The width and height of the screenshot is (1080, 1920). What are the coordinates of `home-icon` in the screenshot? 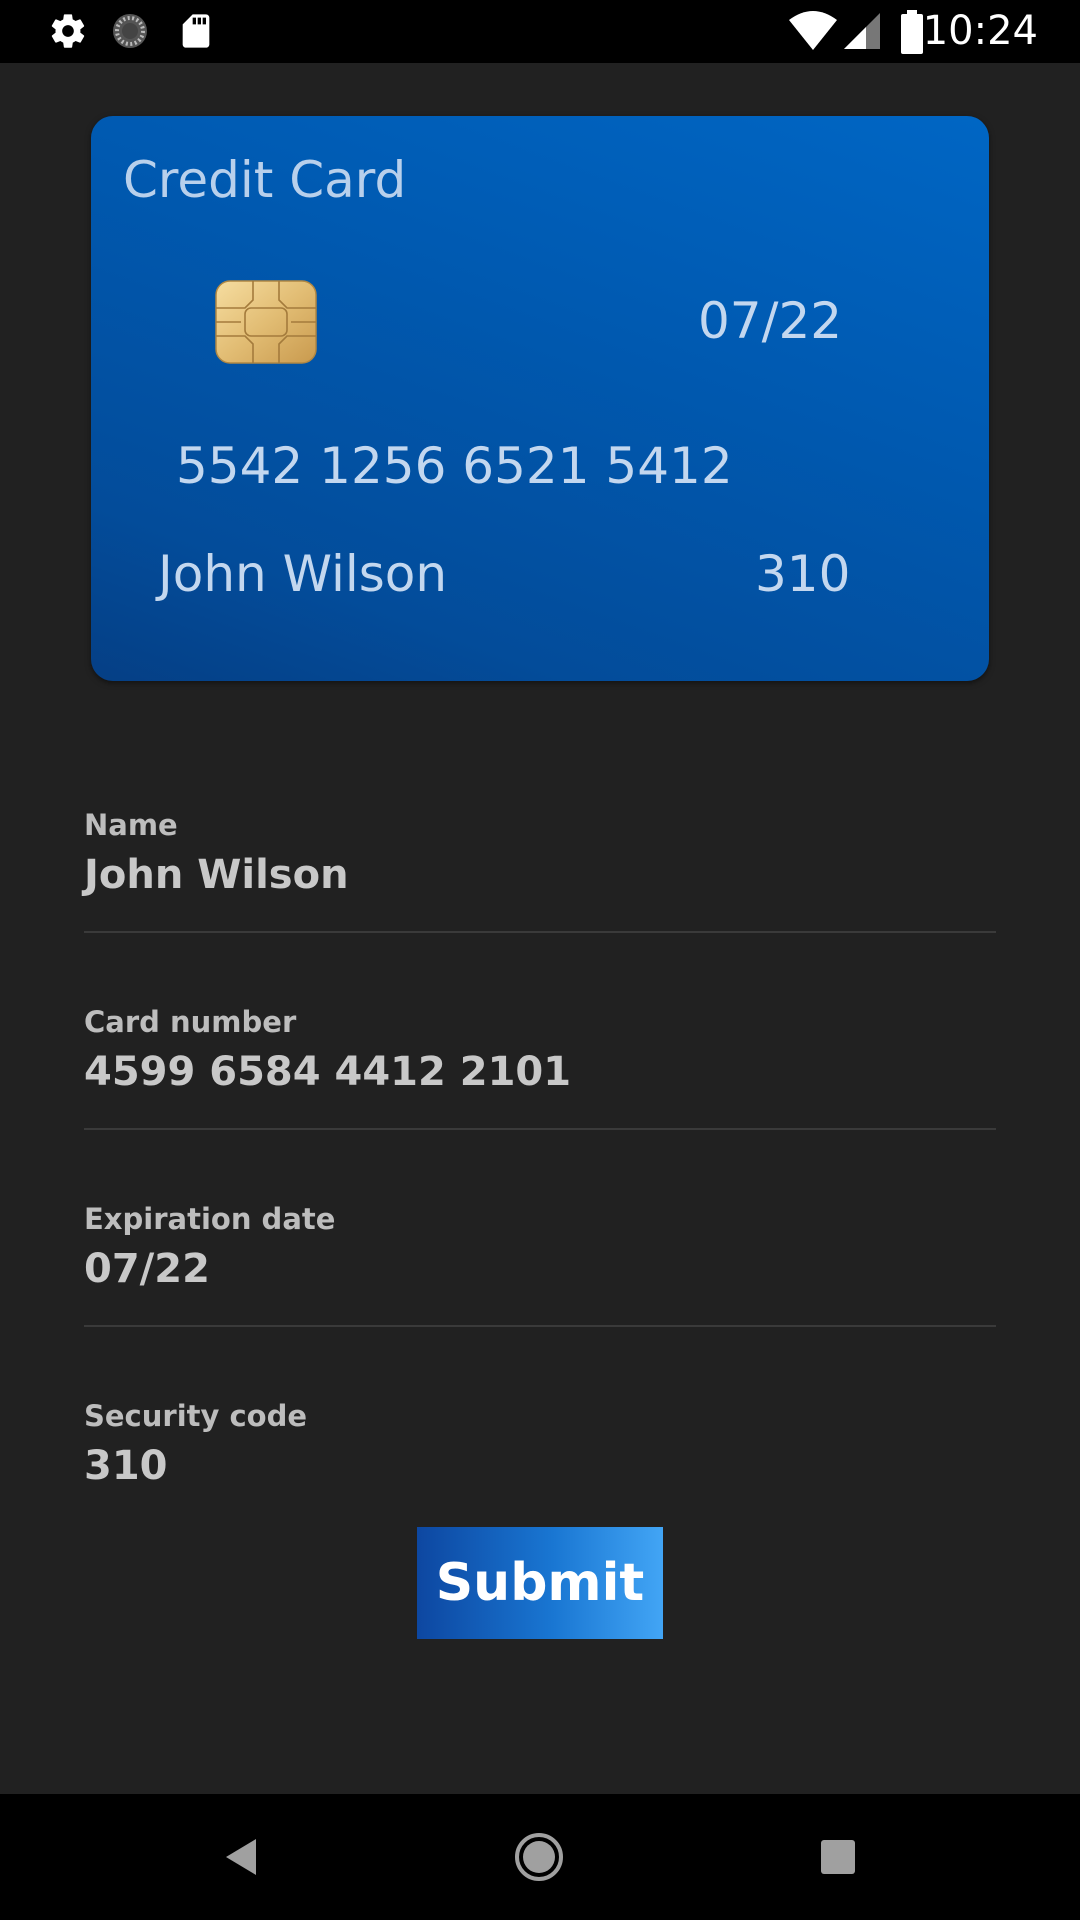 It's located at (539, 1857).